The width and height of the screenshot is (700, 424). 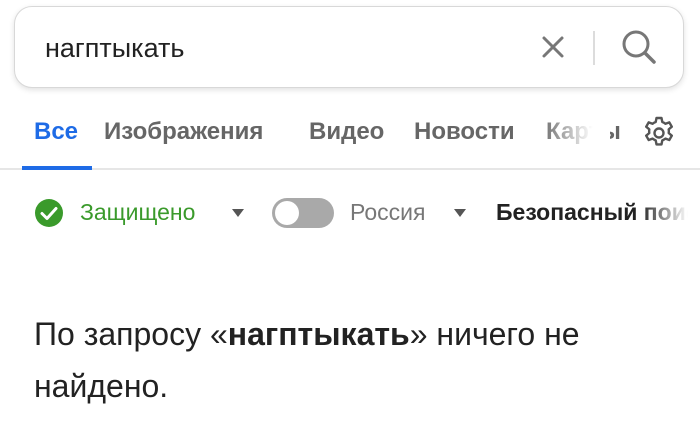 I want to click on tab-news: Новости, so click(x=464, y=132).